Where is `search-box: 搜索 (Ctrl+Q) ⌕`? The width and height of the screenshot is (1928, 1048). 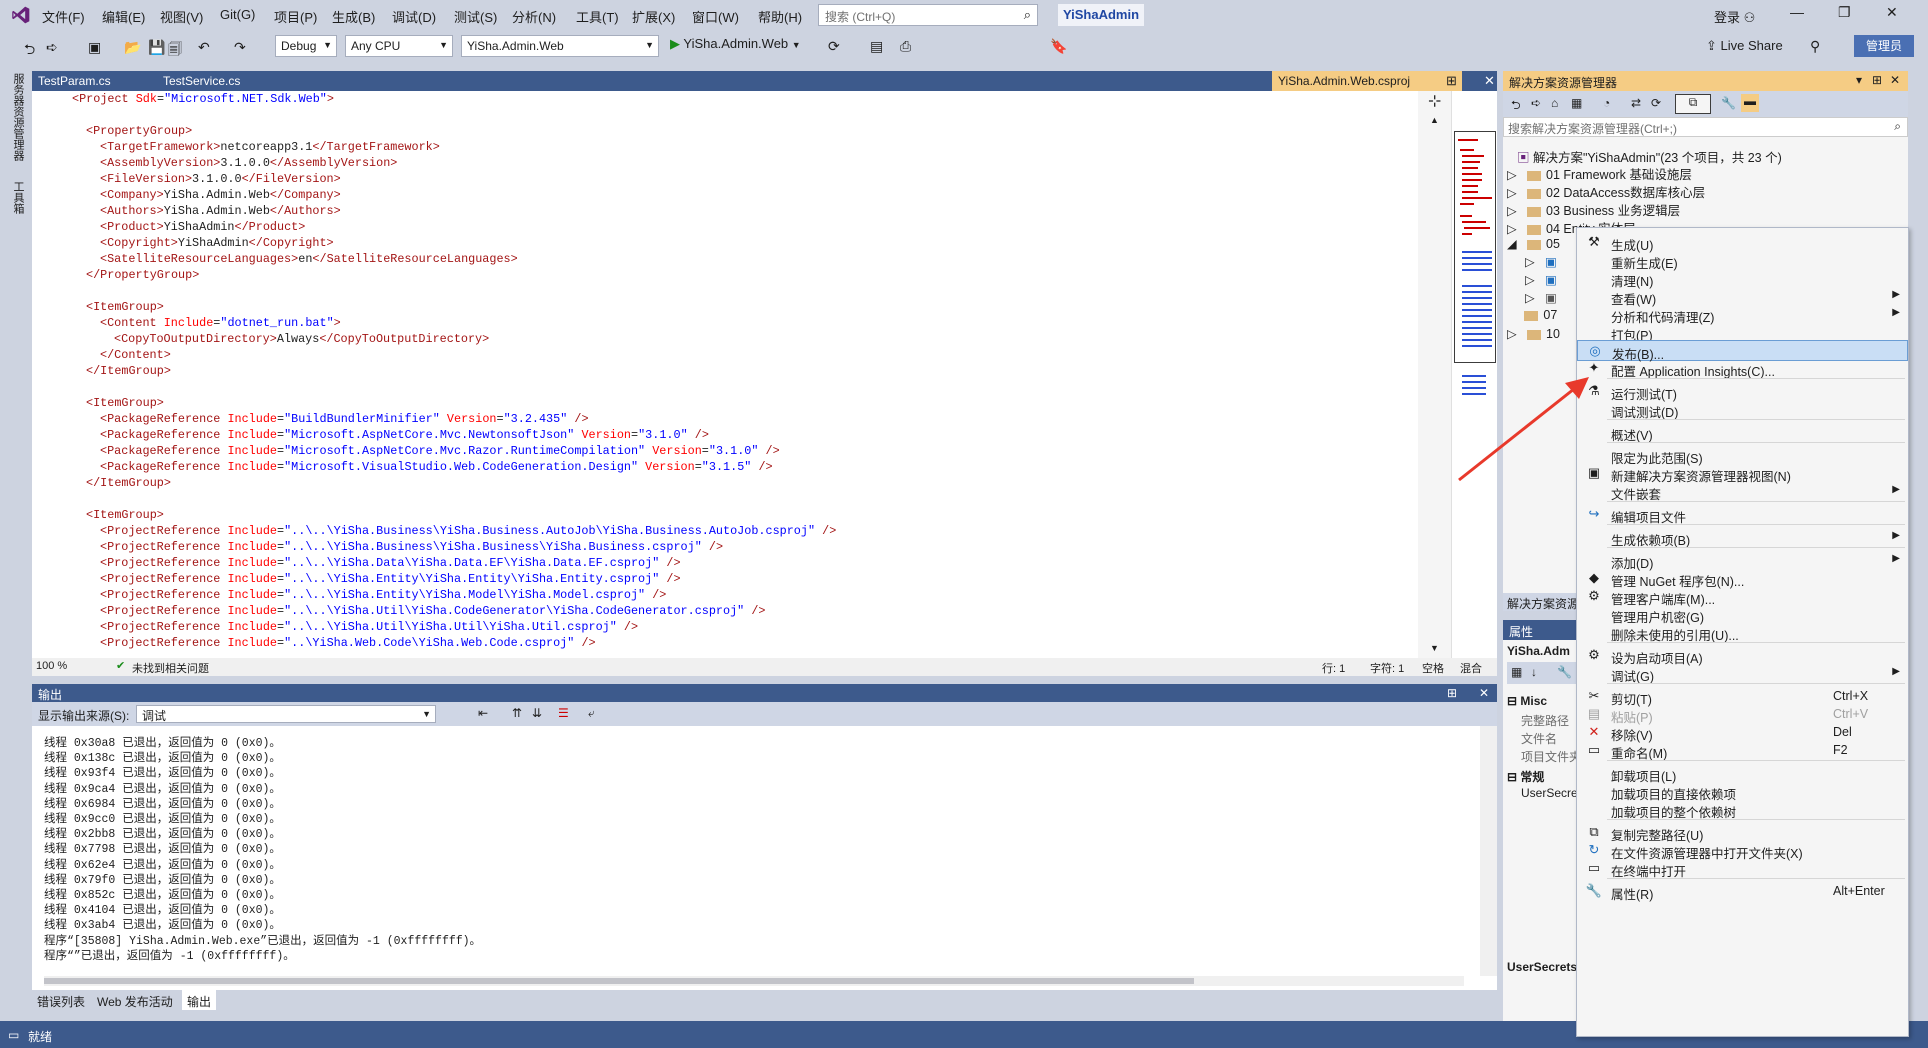
search-box: 搜索 (Ctrl+Q) ⌕ is located at coordinates (928, 15).